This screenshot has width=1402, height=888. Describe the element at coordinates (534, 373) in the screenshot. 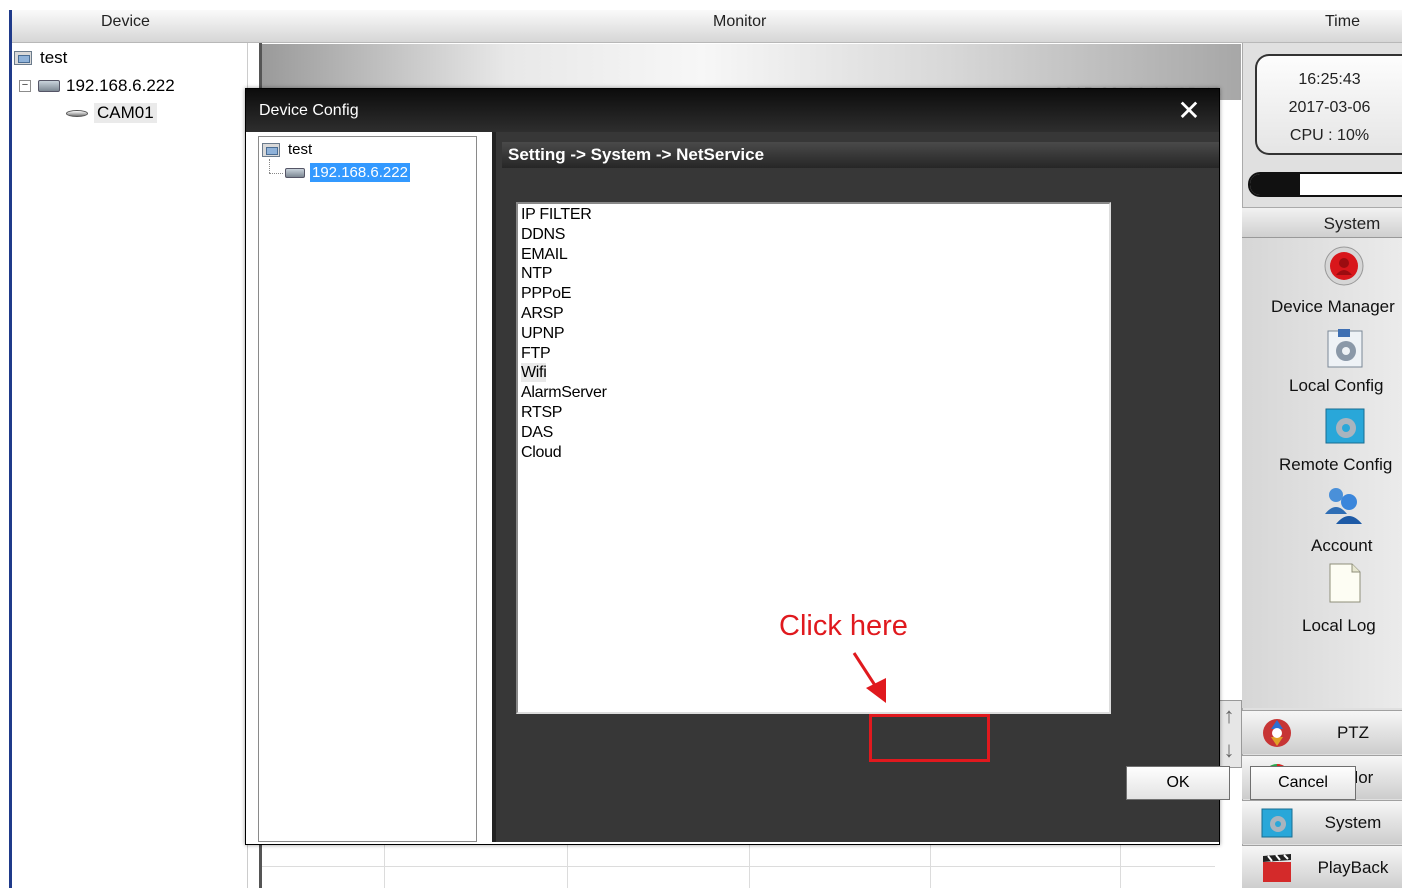

I see `netservice-item: Wifi` at that location.